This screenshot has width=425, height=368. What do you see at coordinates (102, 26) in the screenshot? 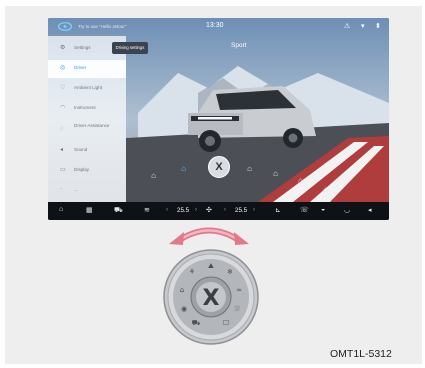
I see `voice-hint-text: Try to use "Hello Jetour"` at bounding box center [102, 26].